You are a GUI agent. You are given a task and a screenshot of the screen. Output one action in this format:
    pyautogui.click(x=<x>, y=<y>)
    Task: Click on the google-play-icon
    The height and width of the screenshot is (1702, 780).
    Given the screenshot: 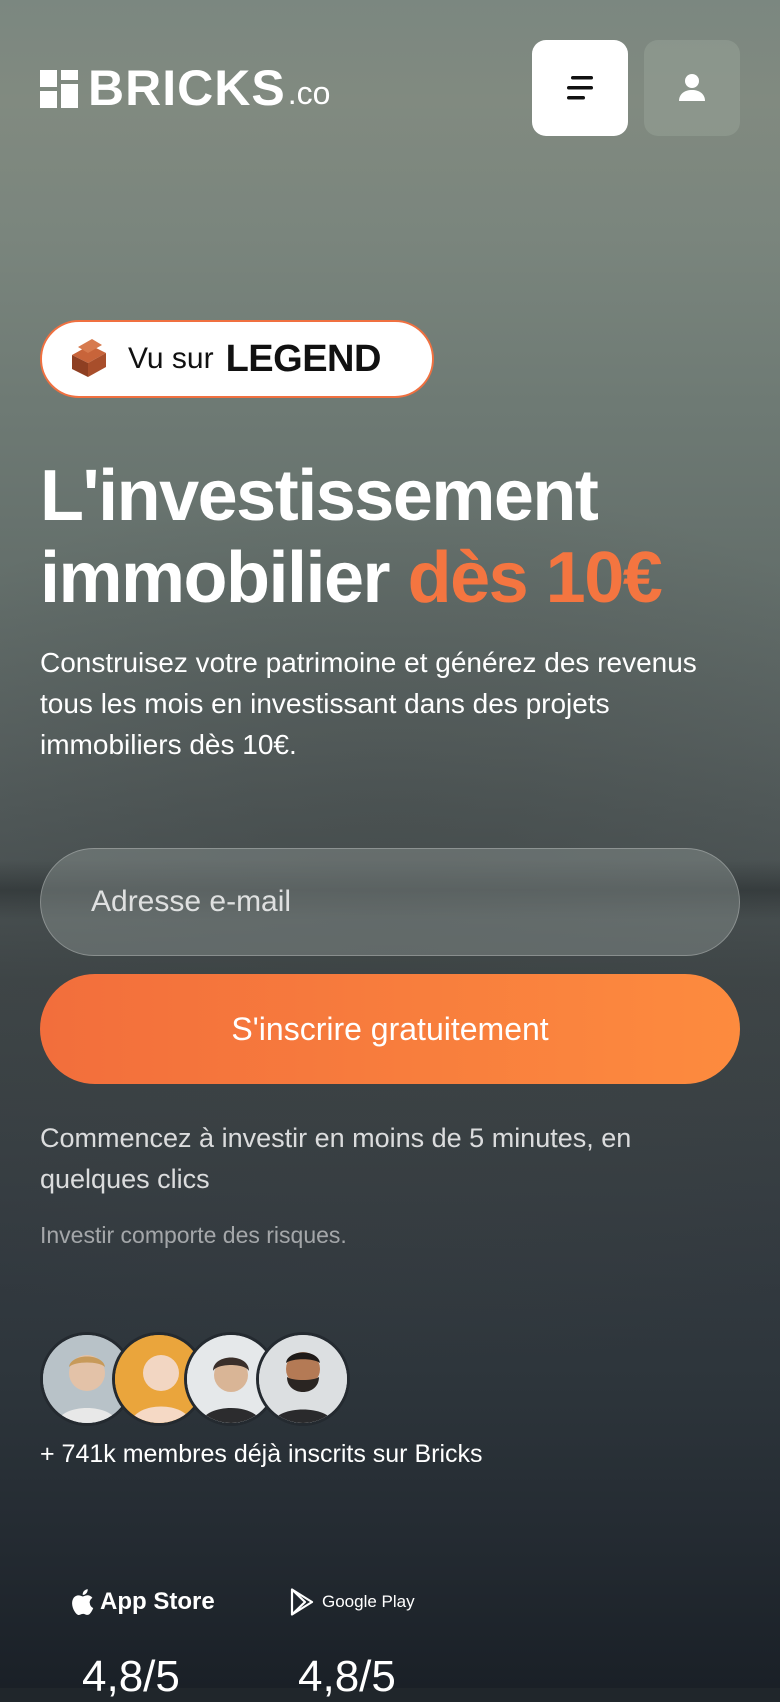 What is the action you would take?
    pyautogui.click(x=302, y=1602)
    